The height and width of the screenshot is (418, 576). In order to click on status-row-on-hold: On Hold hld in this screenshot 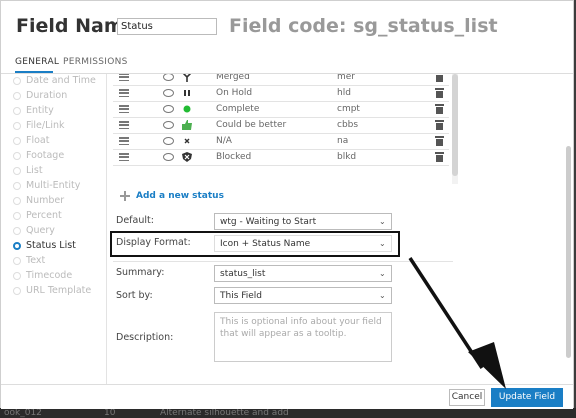, I will do `click(281, 94)`.